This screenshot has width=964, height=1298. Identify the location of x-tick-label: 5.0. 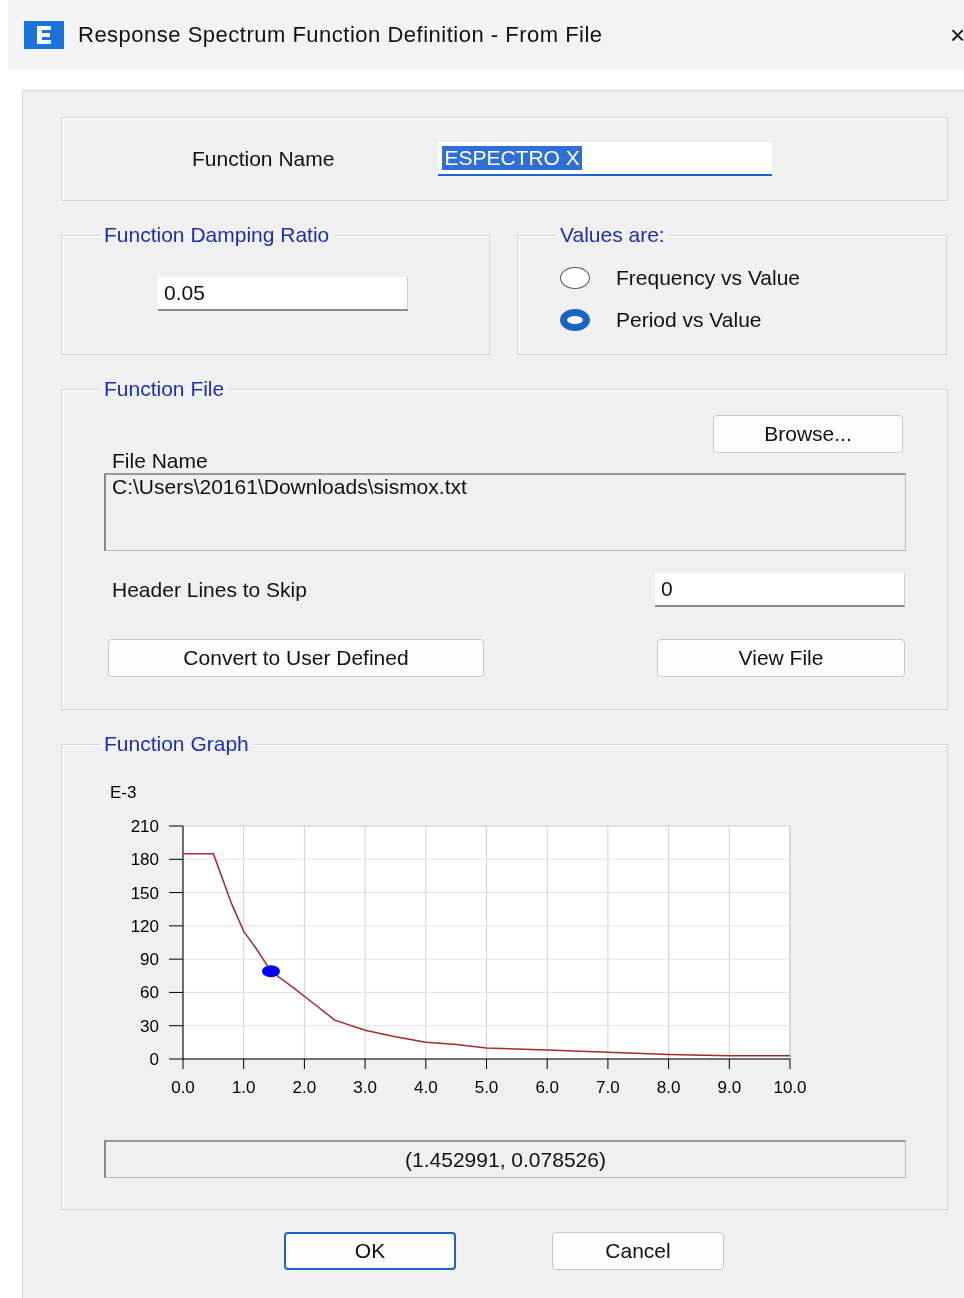
(486, 1087).